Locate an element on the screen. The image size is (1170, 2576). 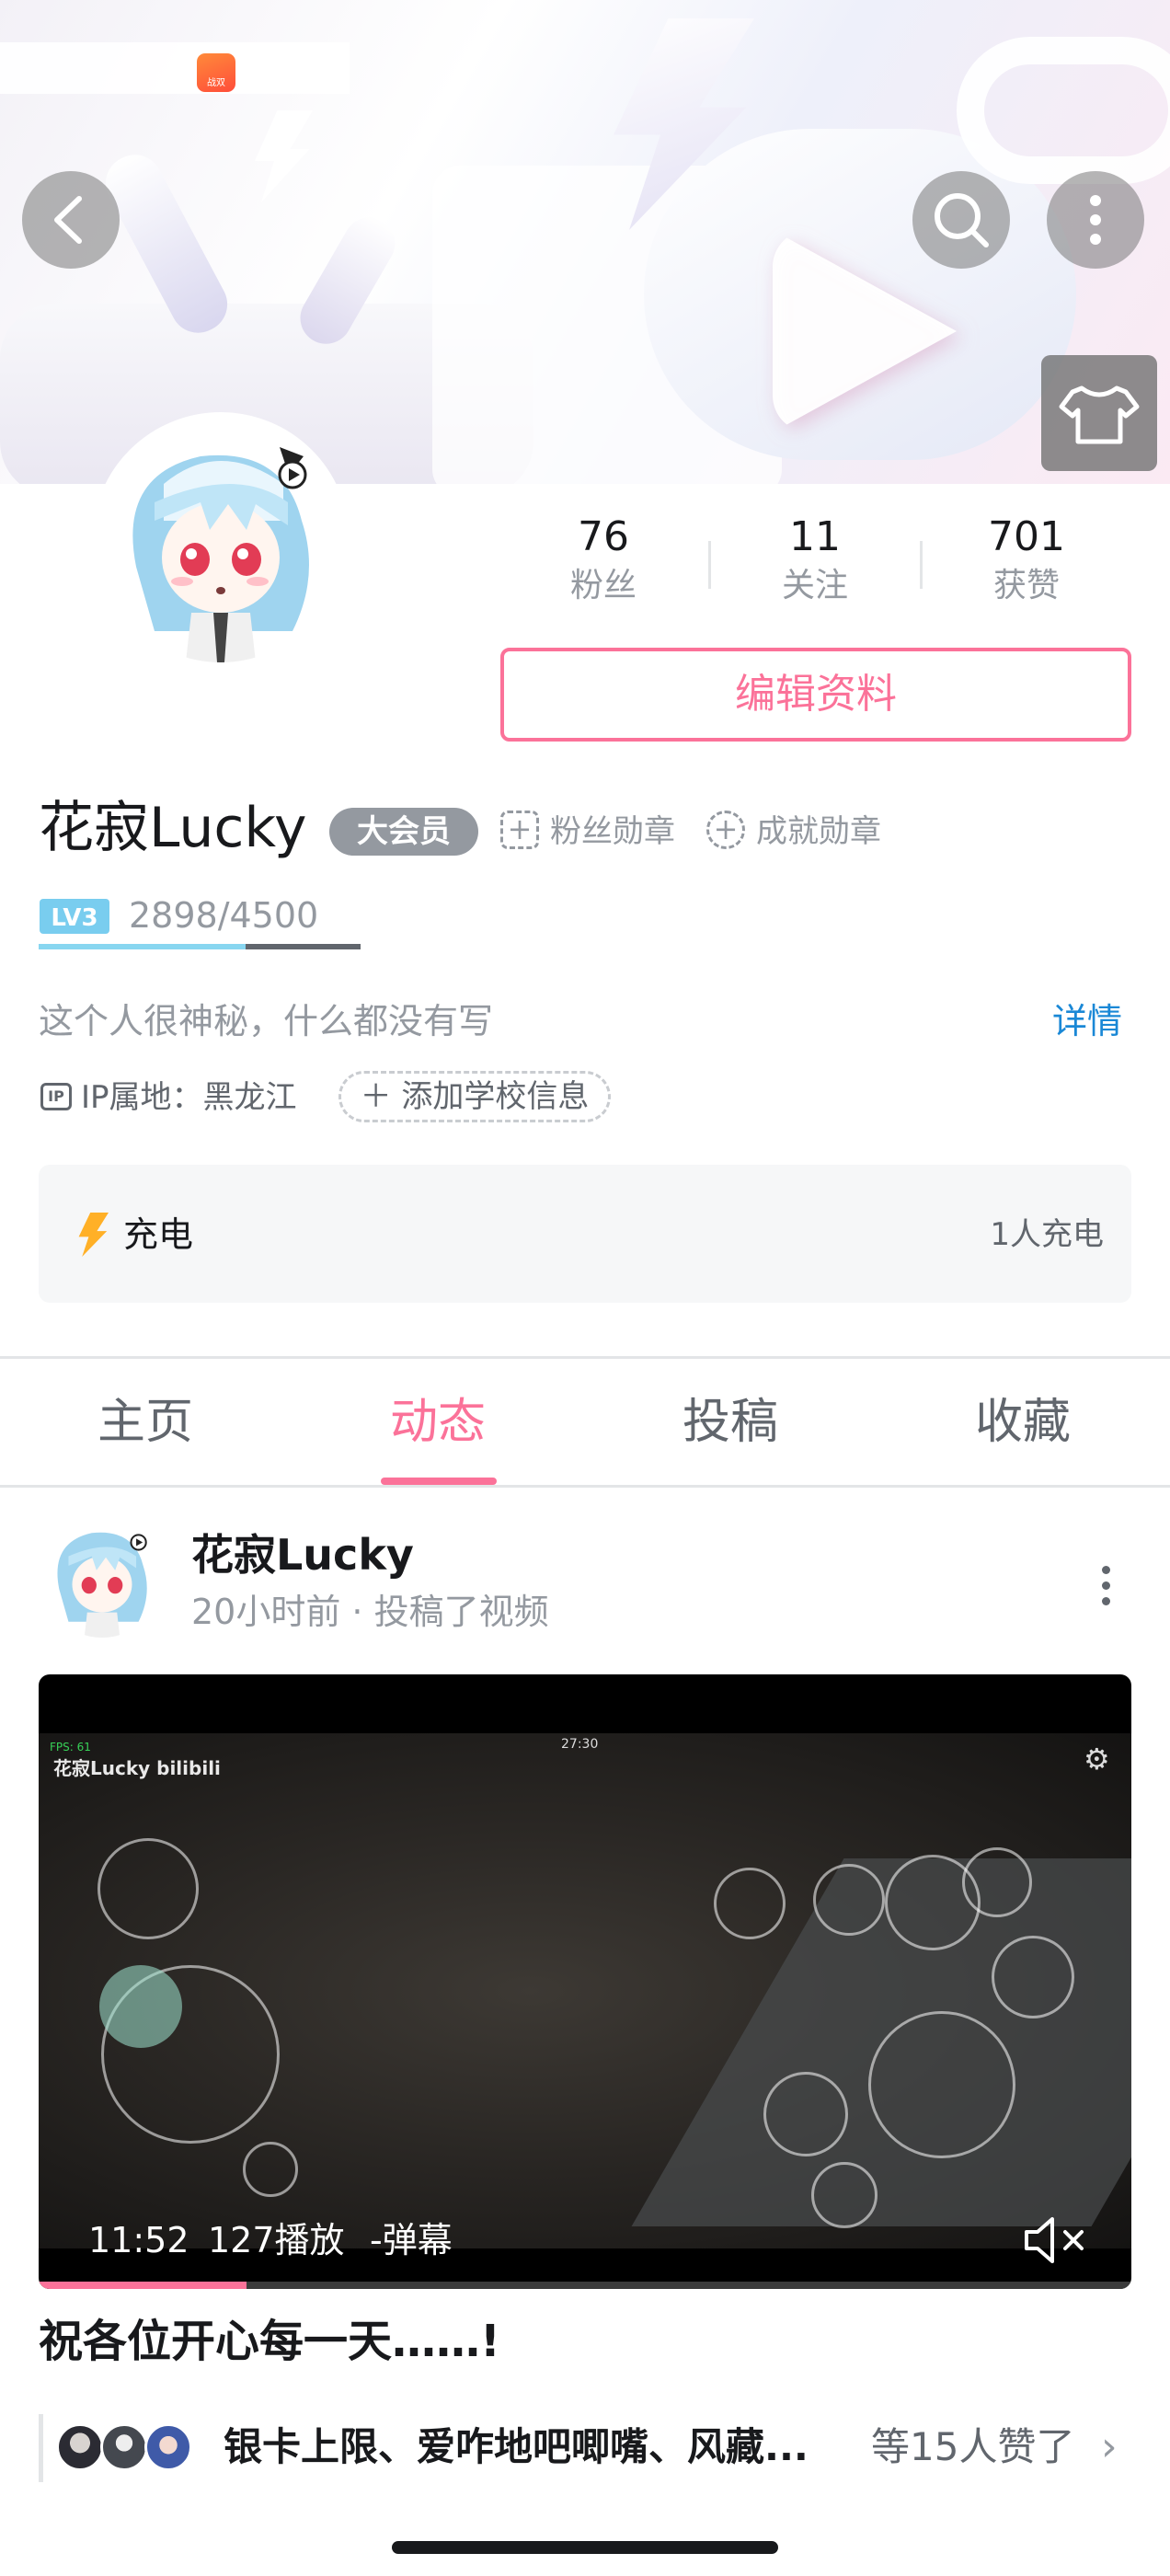
video-danmaku-count: -弹幕 is located at coordinates (411, 2240).